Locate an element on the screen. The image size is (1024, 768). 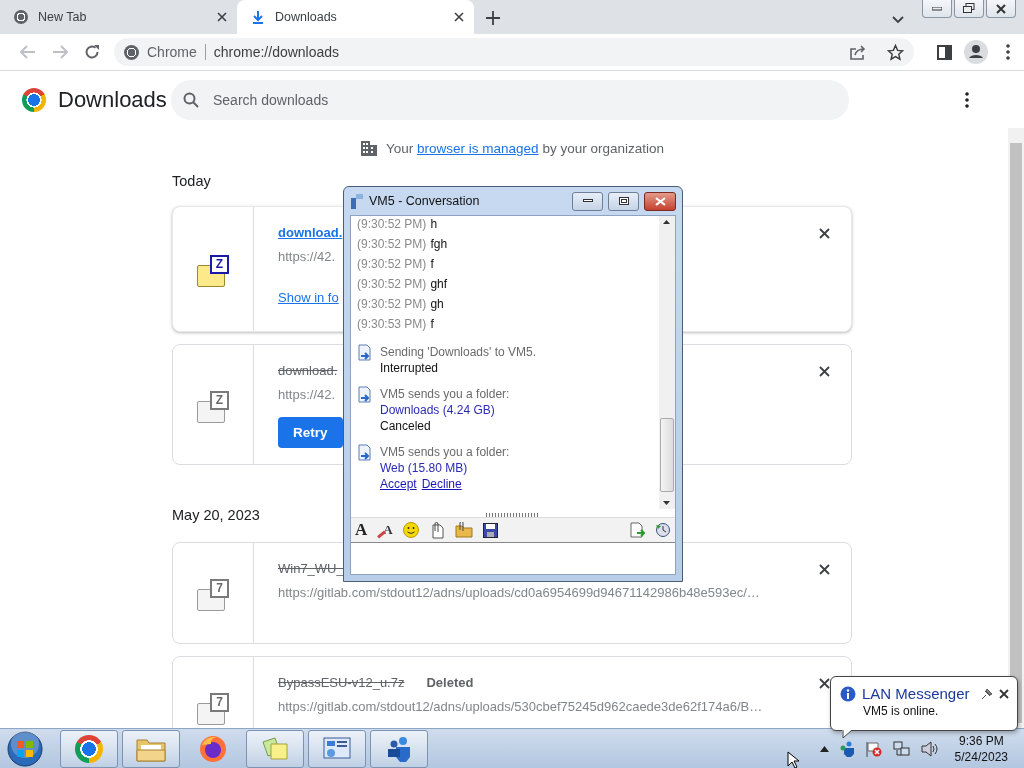
new-tab-icon is located at coordinates (493, 18).